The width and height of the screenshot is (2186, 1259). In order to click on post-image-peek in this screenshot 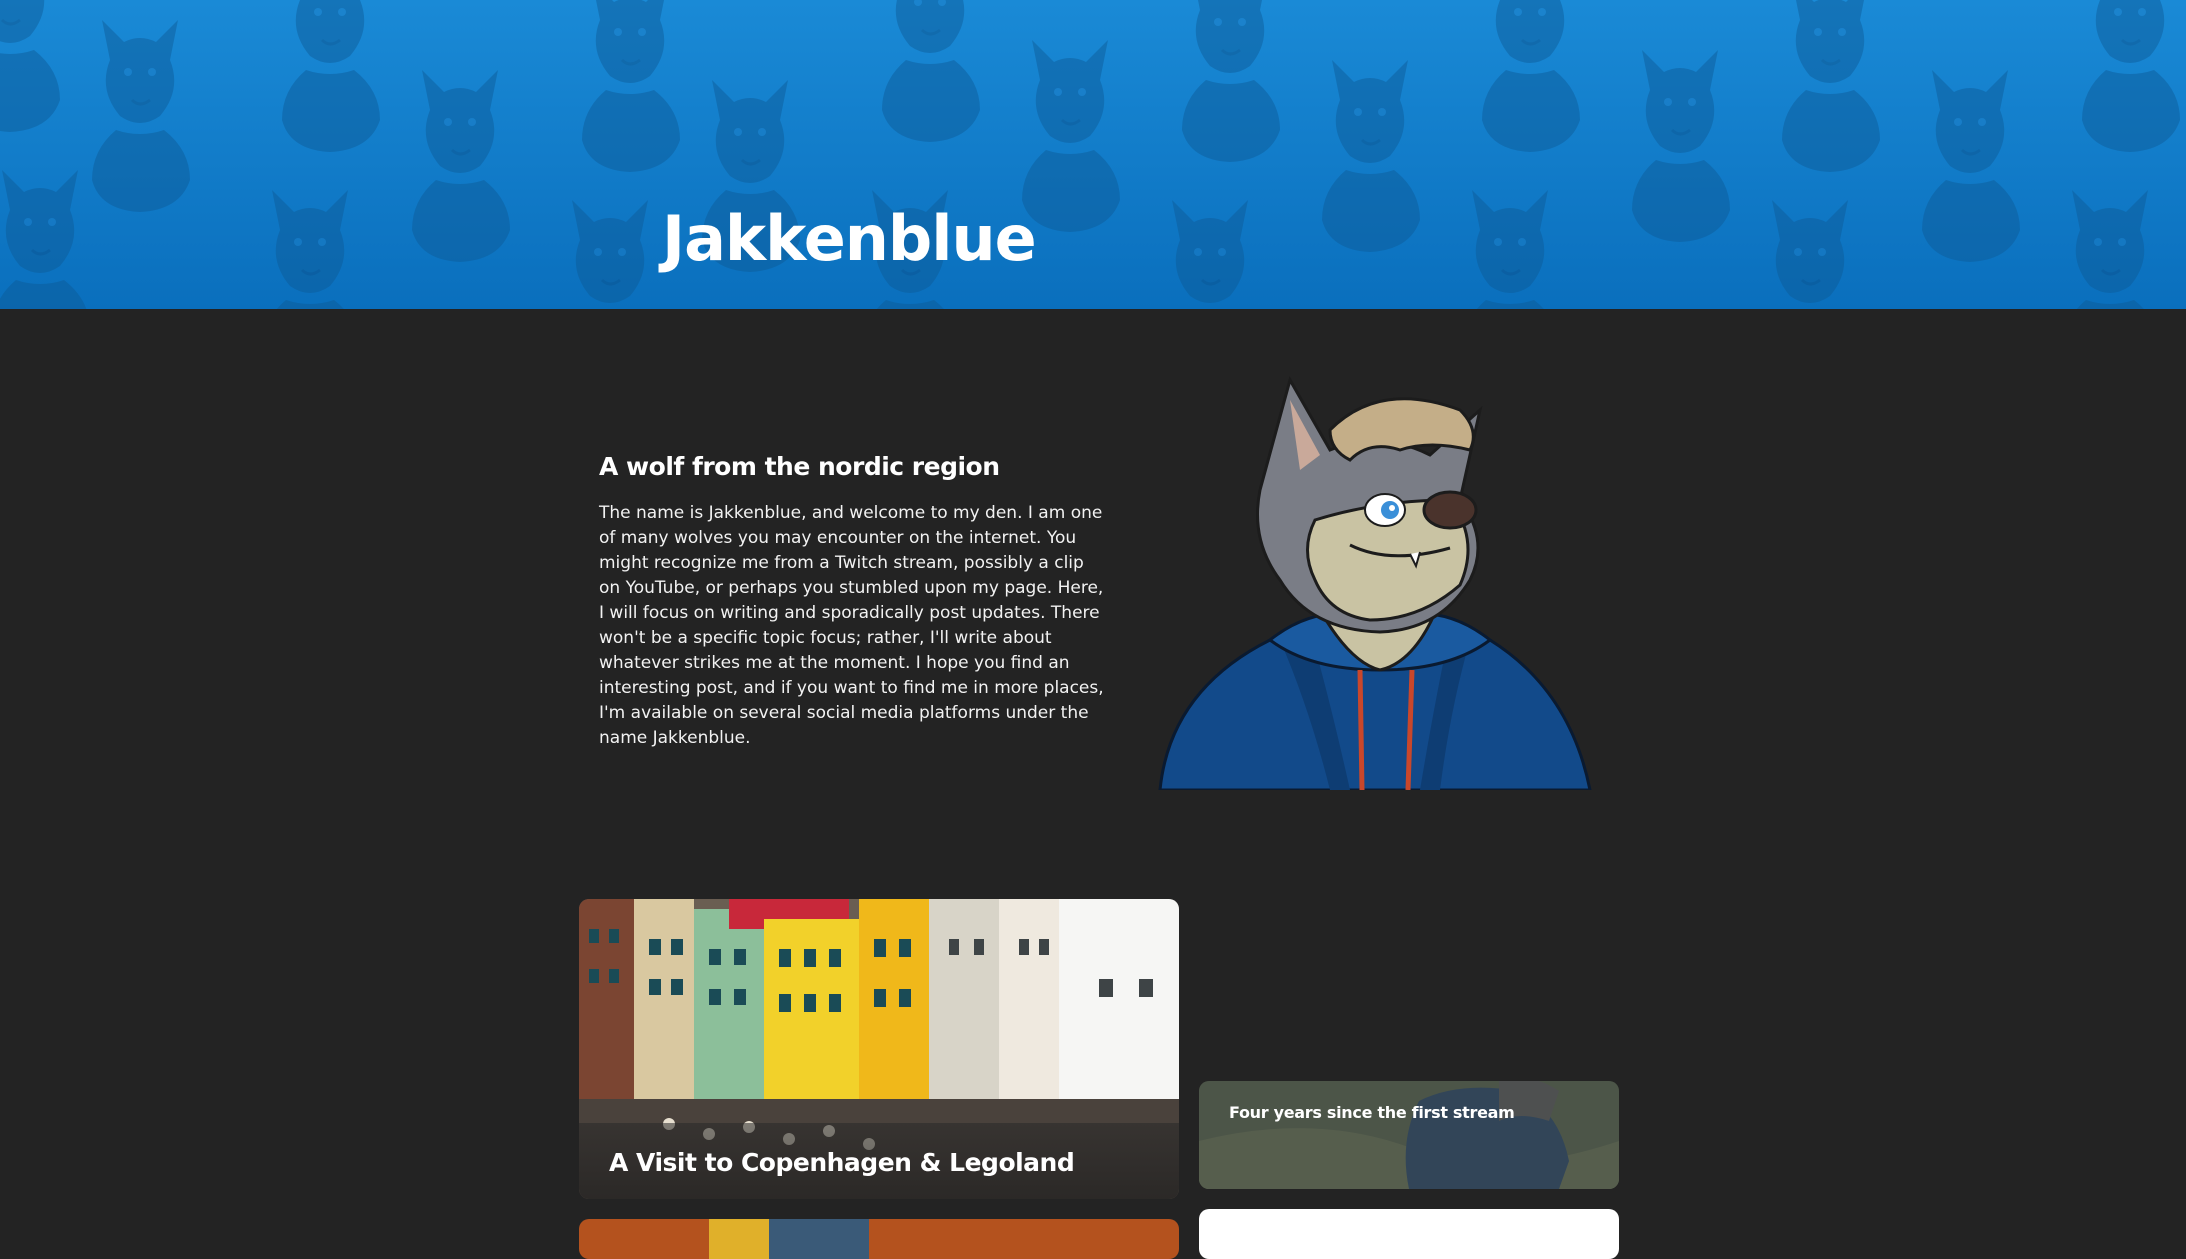, I will do `click(879, 1239)`.